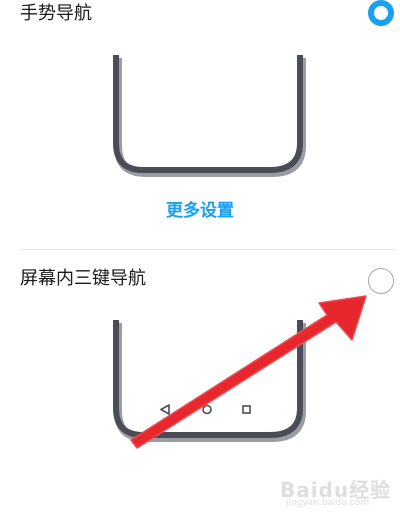 The image size is (400, 520). What do you see at coordinates (381, 281) in the screenshot?
I see `three-key-navigation-radio` at bounding box center [381, 281].